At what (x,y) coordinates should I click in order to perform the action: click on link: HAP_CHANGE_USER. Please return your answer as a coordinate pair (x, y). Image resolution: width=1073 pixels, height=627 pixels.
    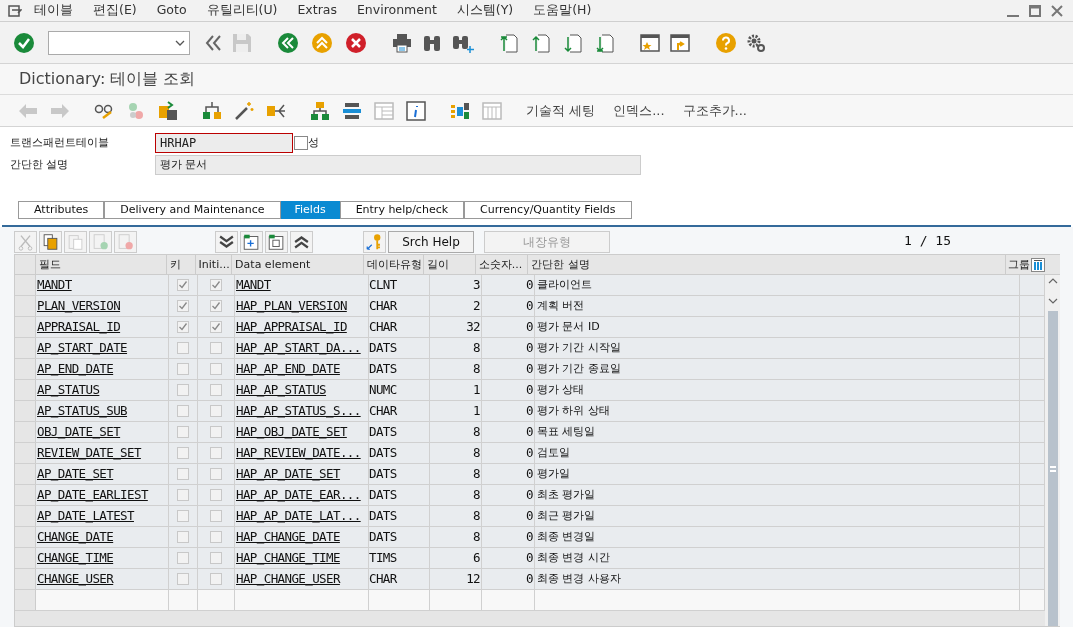
    Looking at the image, I should click on (288, 579).